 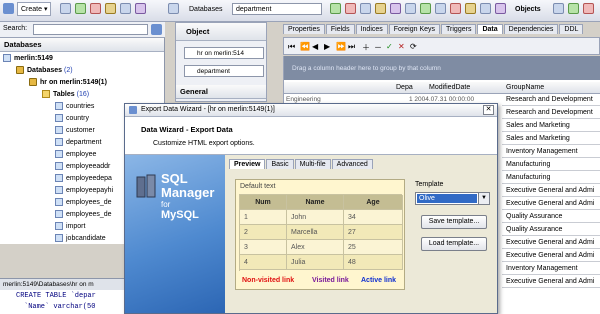 I want to click on tab-basic: Basic, so click(x=280, y=164).